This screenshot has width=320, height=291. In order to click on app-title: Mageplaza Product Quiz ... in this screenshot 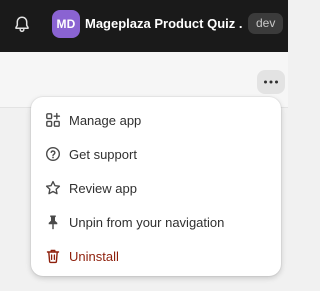, I will do `click(164, 23)`.